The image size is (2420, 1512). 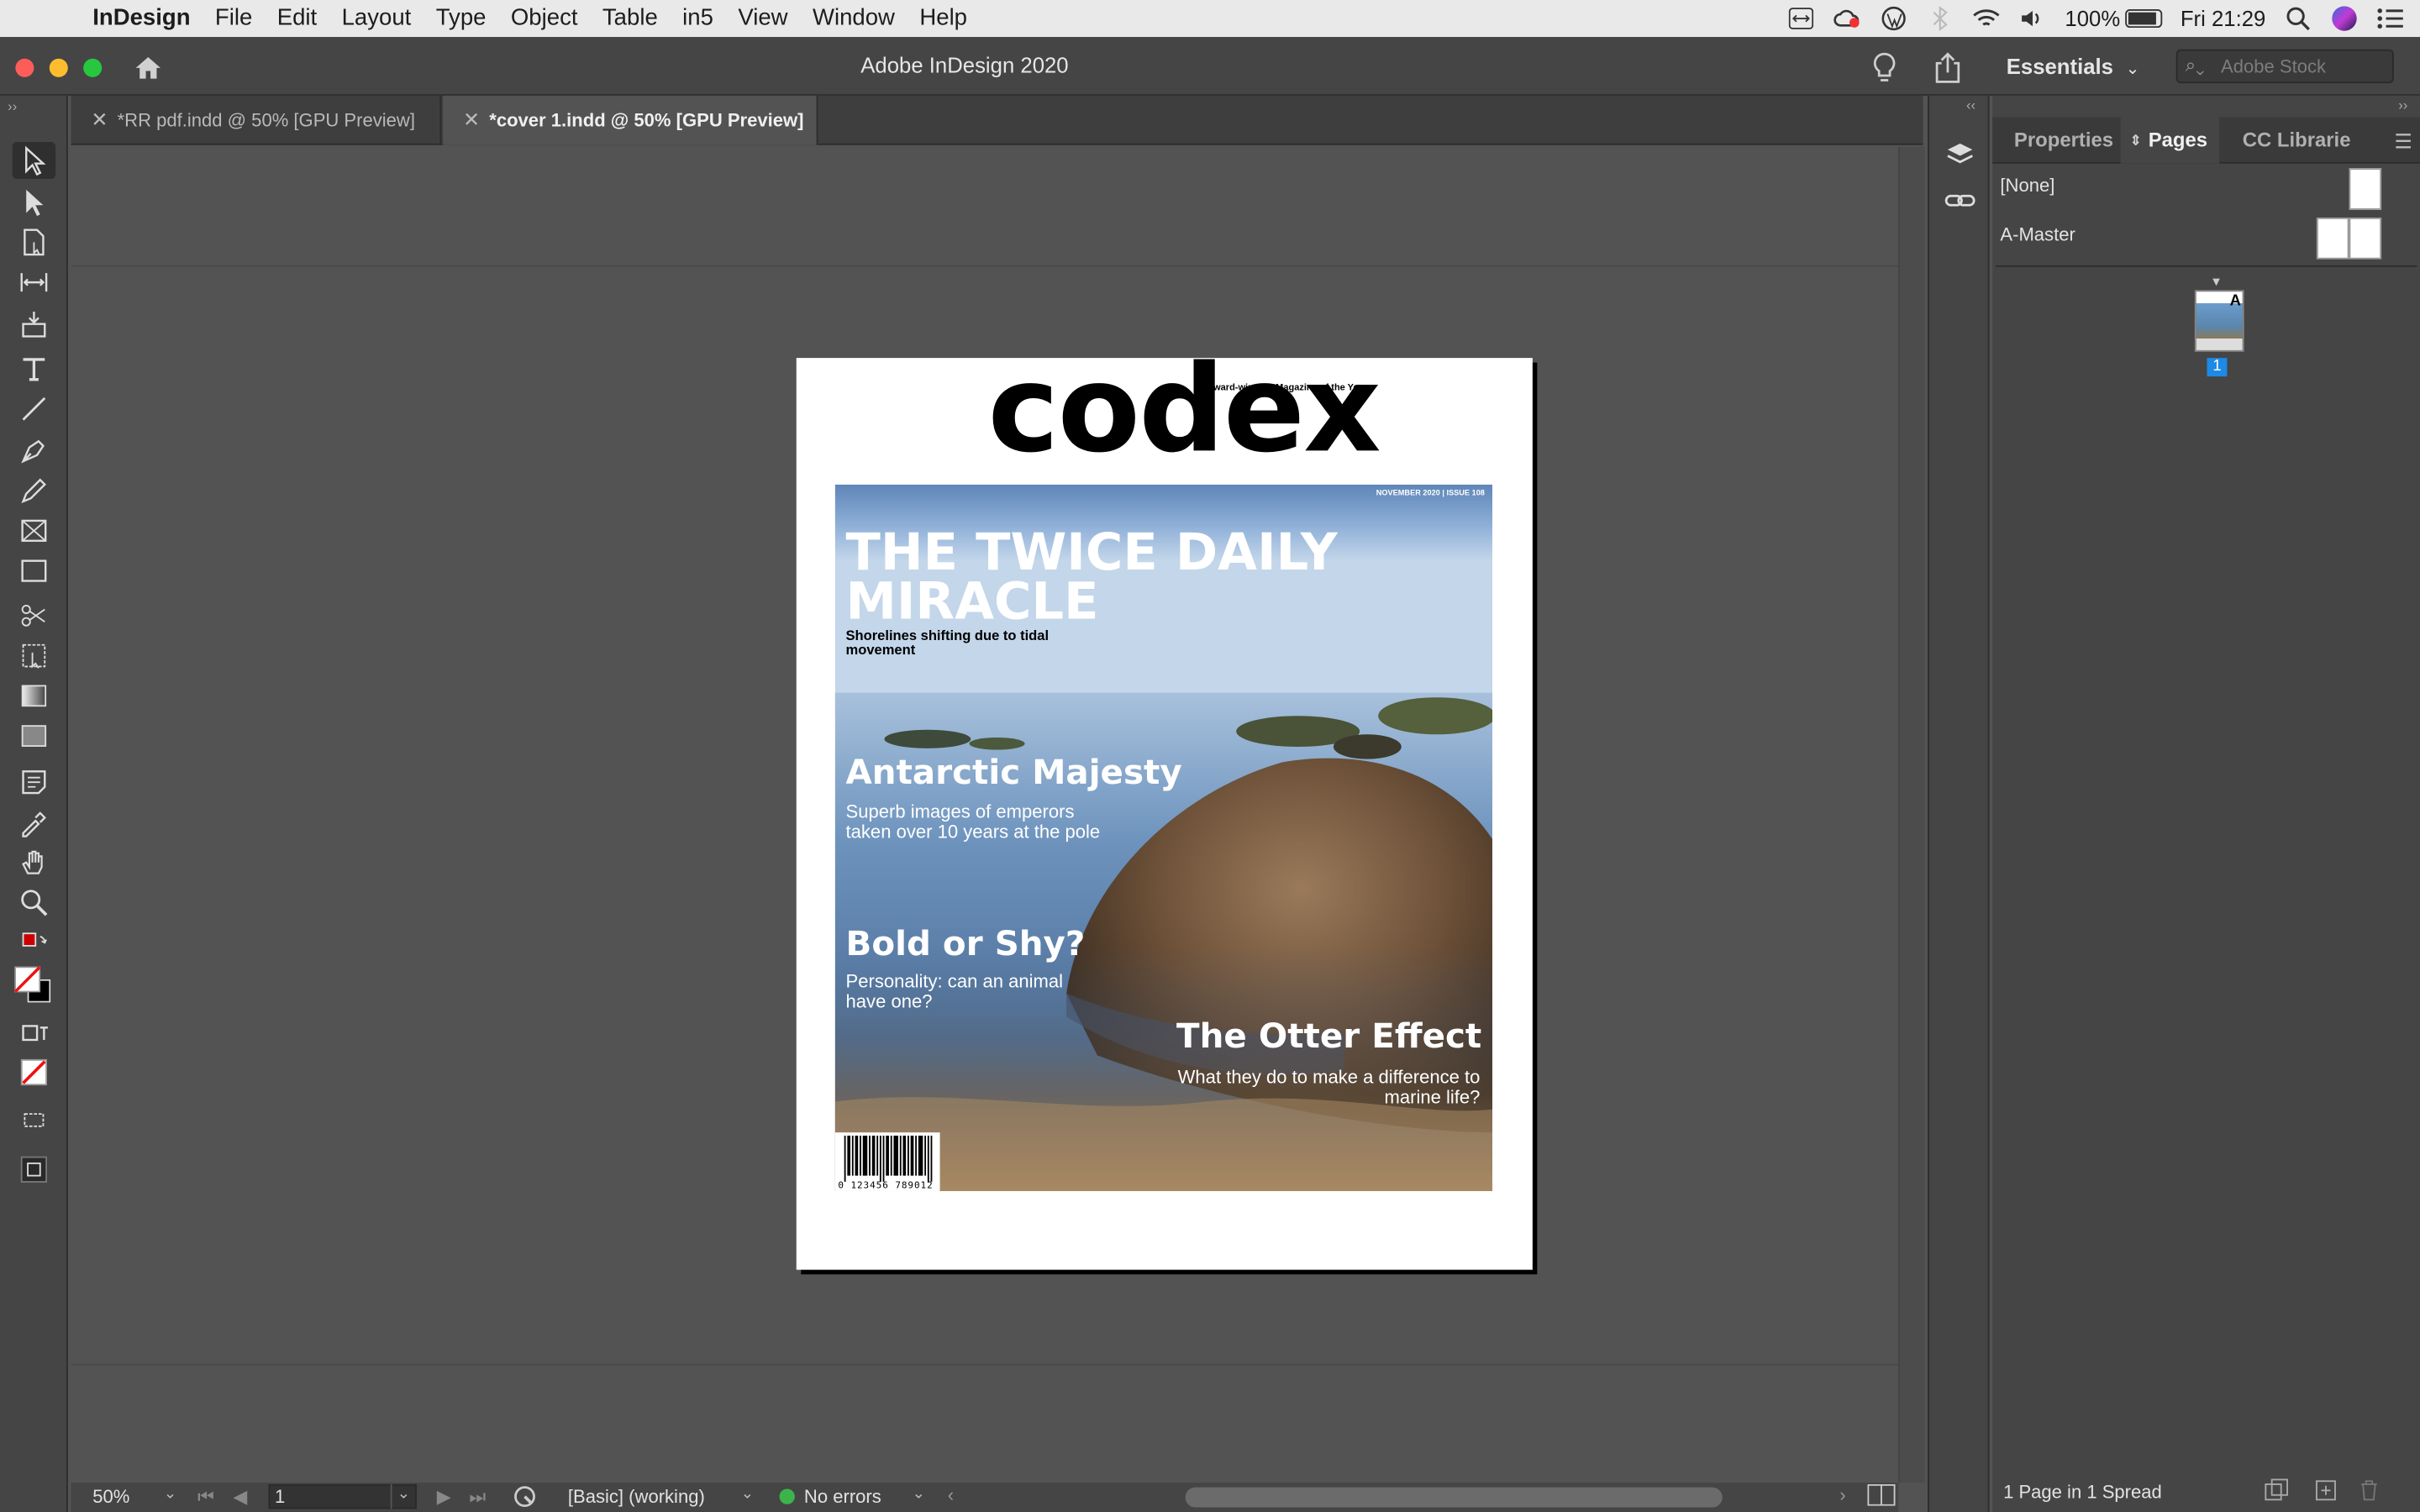 I want to click on type-tool-icon, so click(x=34, y=368).